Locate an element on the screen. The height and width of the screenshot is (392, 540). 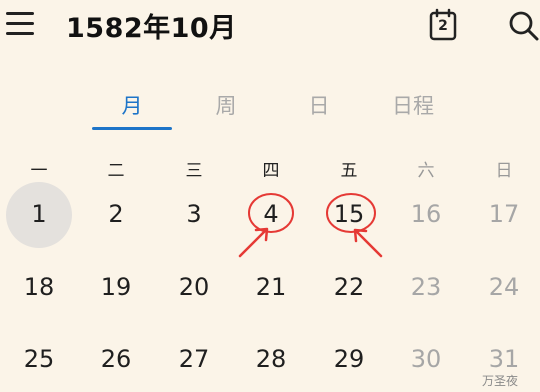
day-number: 25 is located at coordinates (39, 359).